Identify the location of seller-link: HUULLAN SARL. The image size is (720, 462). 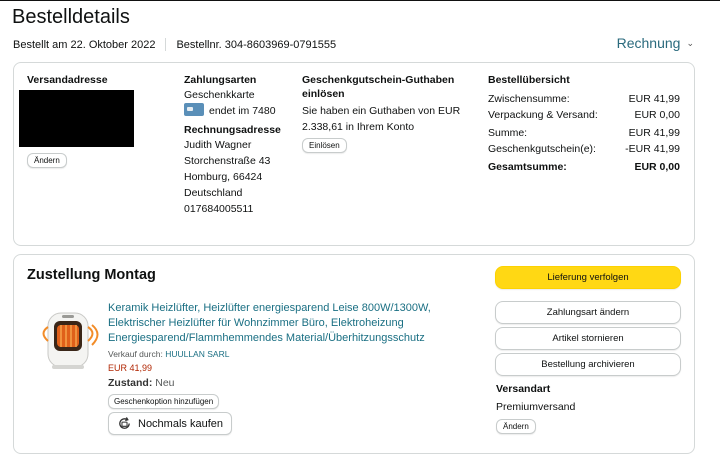
(197, 354).